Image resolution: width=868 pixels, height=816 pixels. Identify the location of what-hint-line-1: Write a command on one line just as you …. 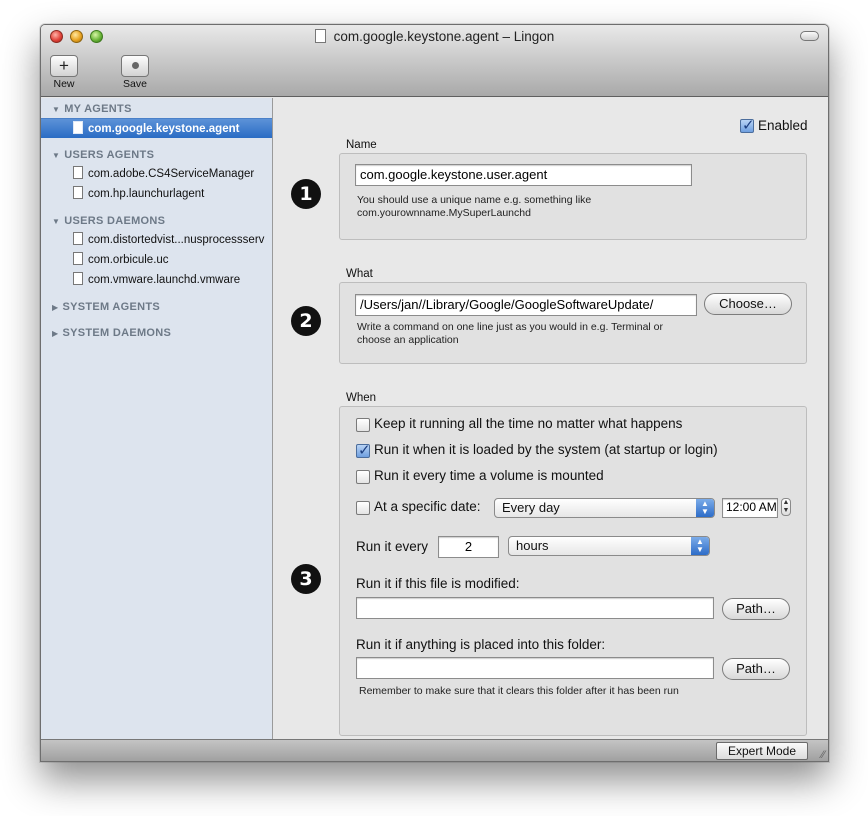
(510, 327).